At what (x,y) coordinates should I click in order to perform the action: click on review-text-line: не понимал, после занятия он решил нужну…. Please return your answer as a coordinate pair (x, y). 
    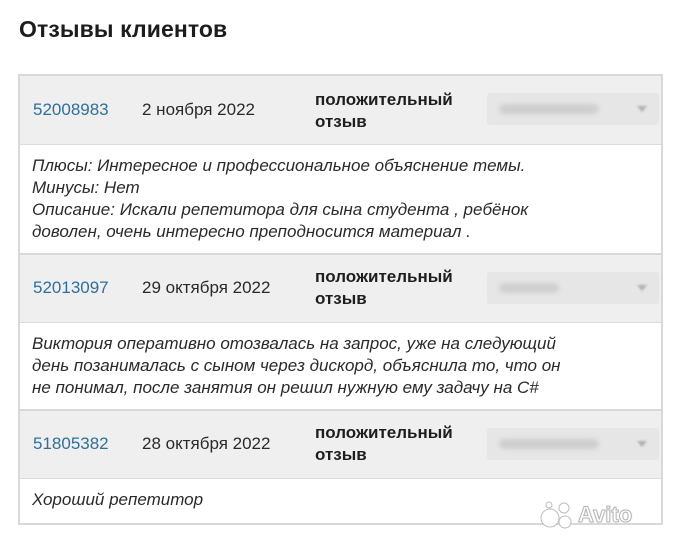
    Looking at the image, I should click on (285, 387).